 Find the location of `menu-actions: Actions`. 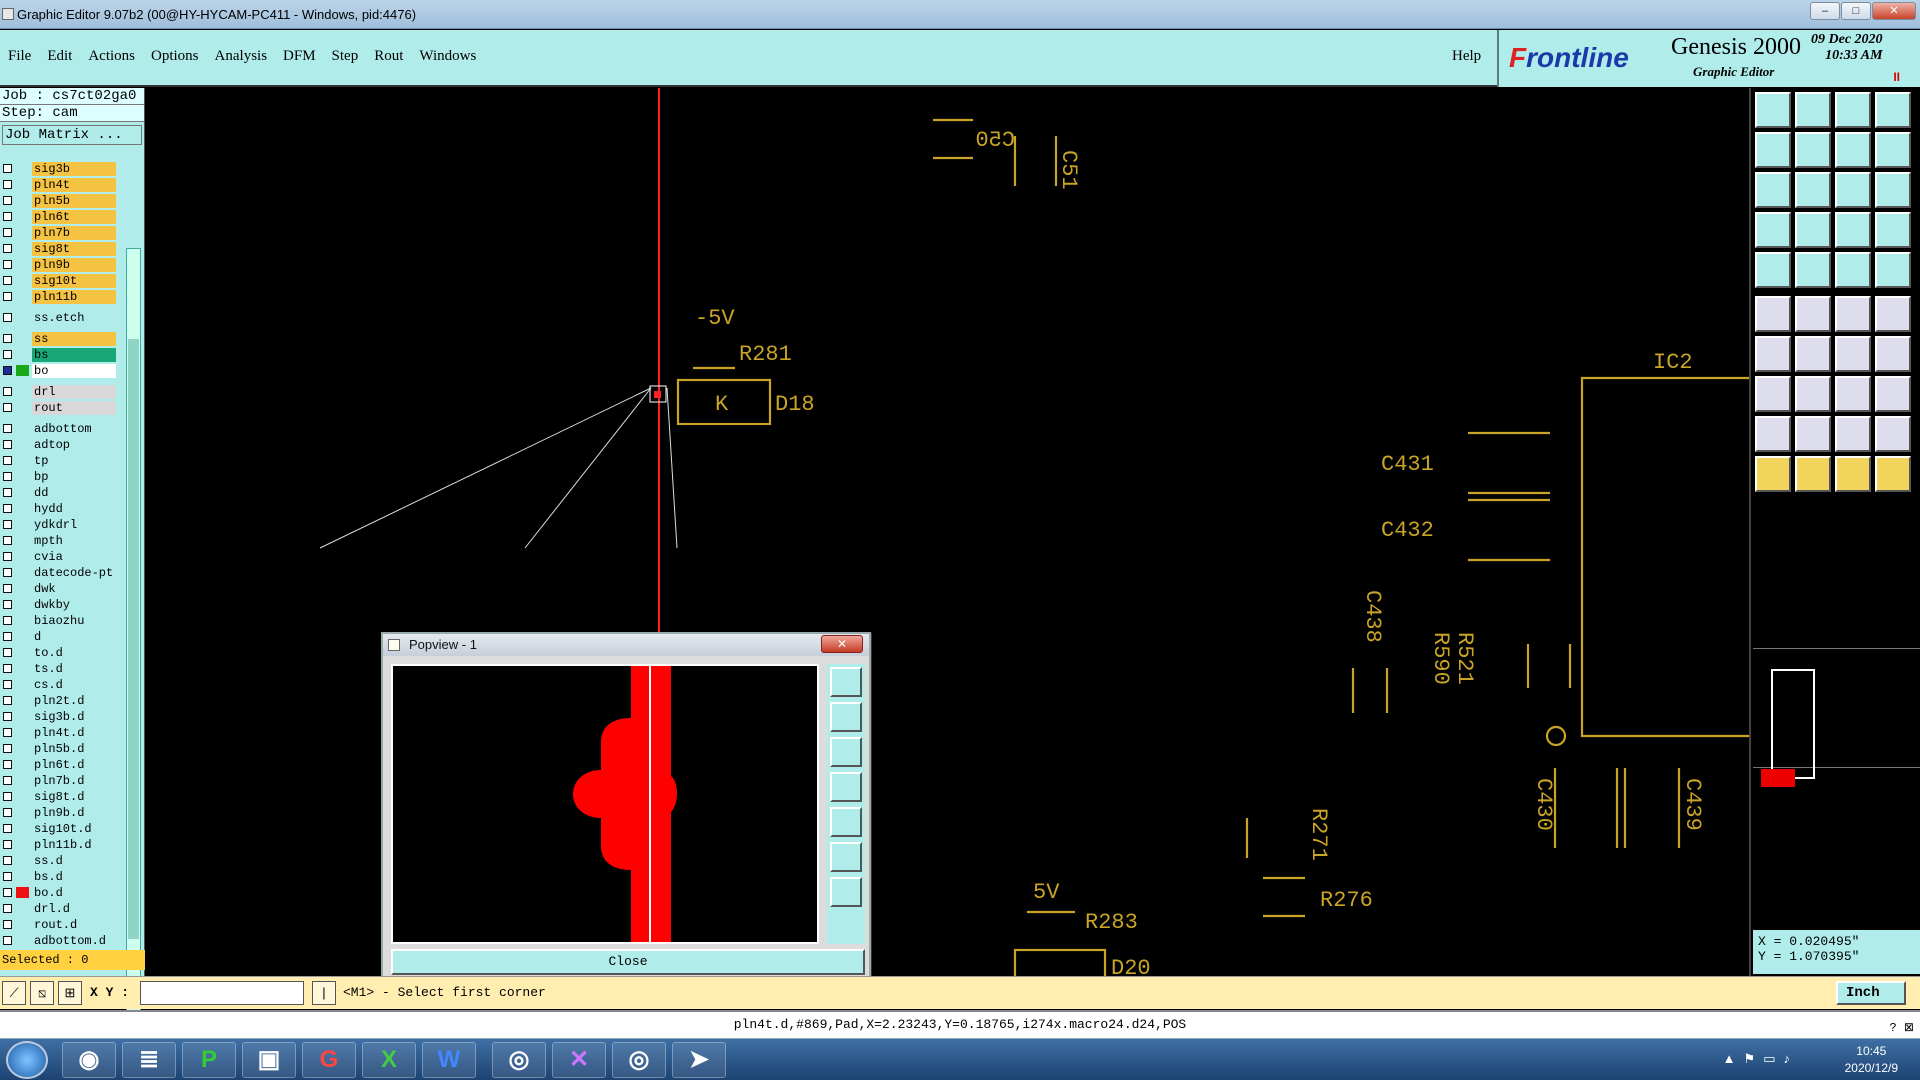

menu-actions: Actions is located at coordinates (111, 56).